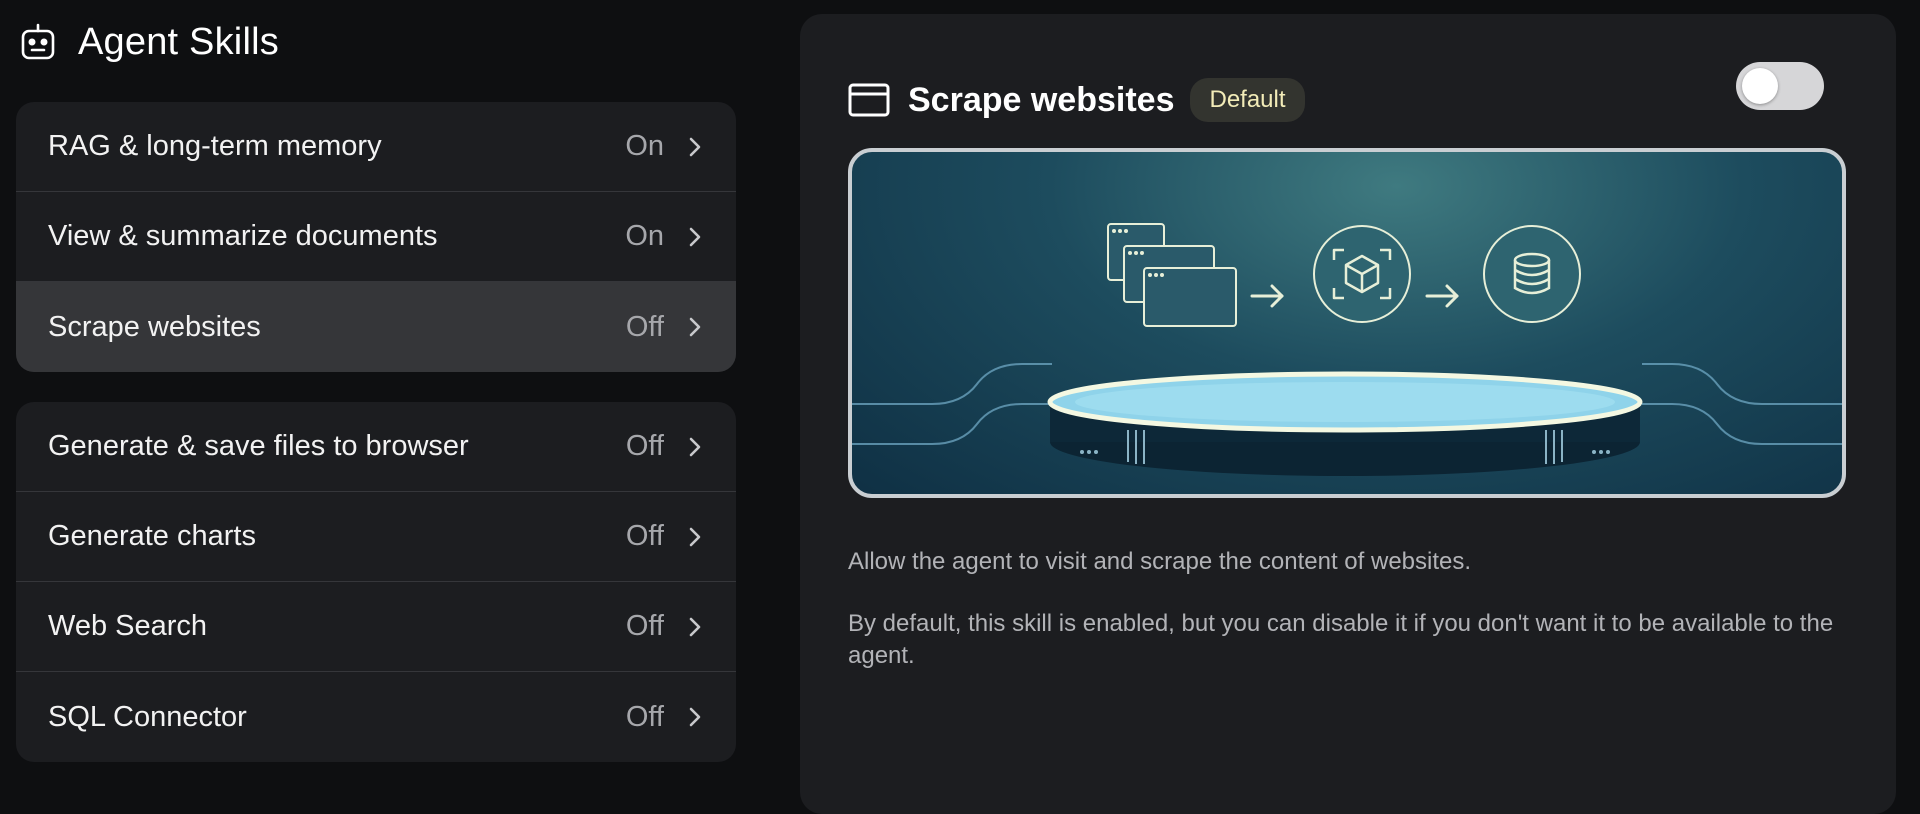 This screenshot has height=814, width=1920. I want to click on page-title: Agent Skills, so click(178, 41).